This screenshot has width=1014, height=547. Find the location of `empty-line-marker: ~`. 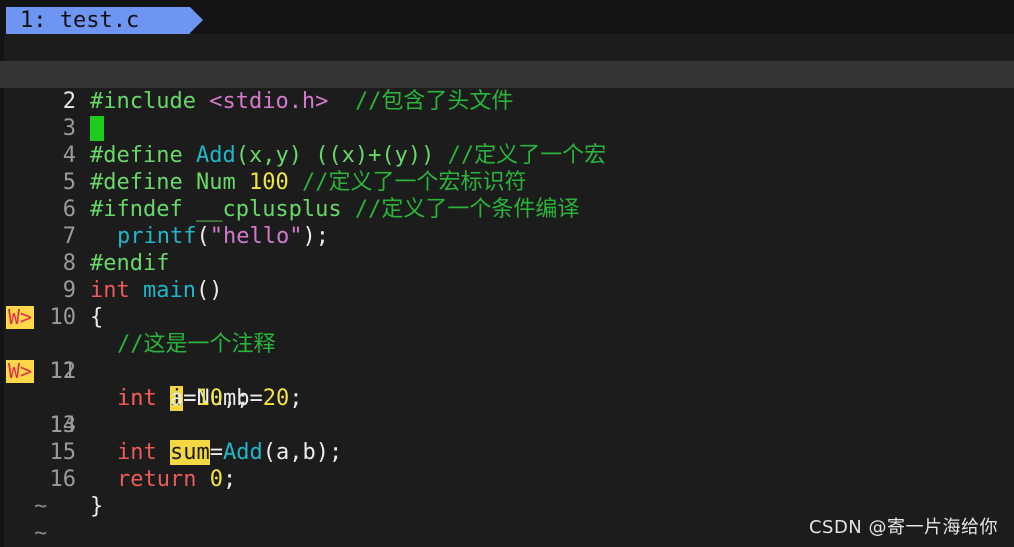

empty-line-marker: ~ is located at coordinates (507, 492).